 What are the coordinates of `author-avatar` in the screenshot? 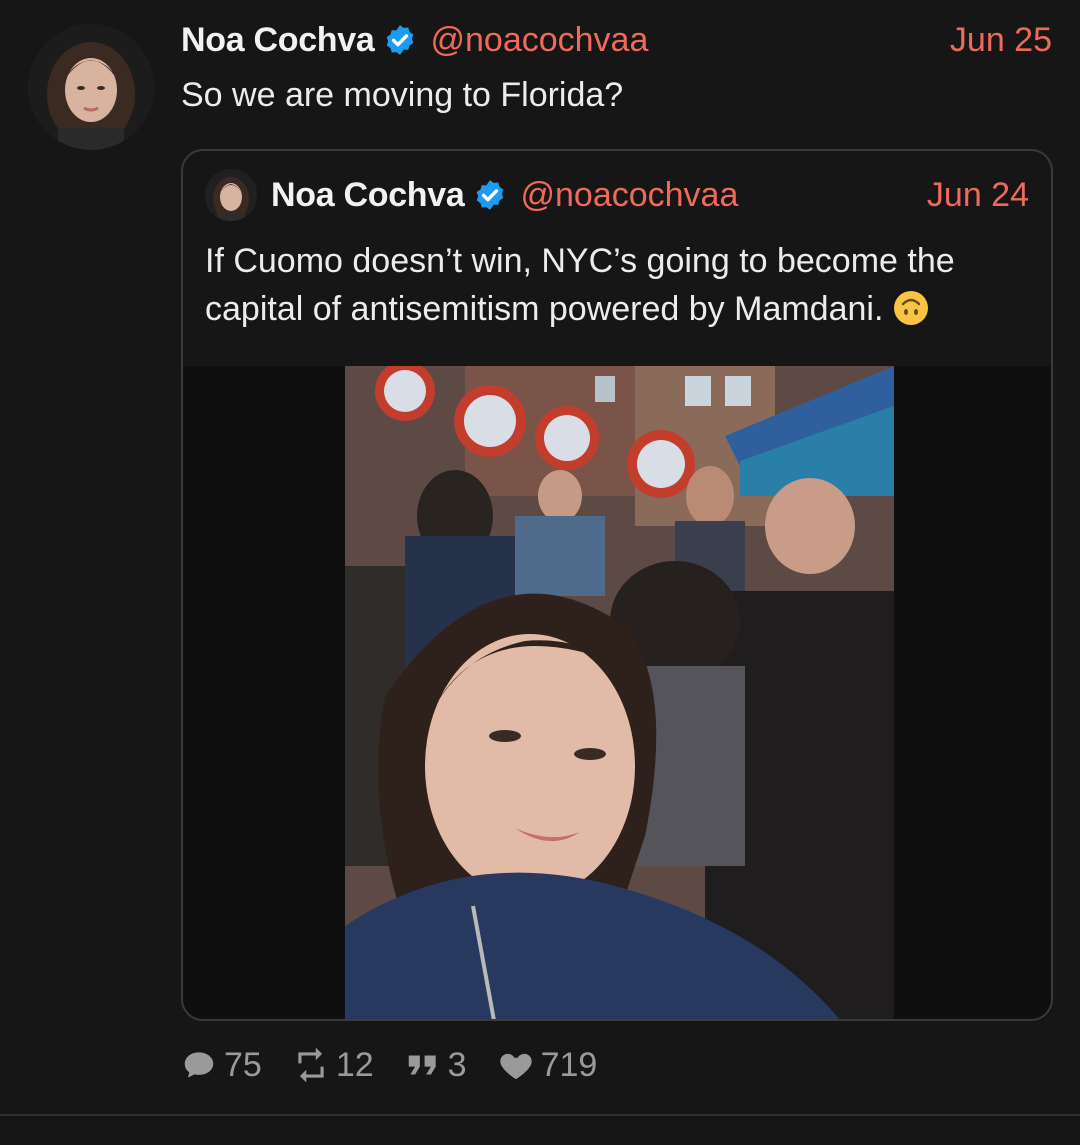 It's located at (91, 87).